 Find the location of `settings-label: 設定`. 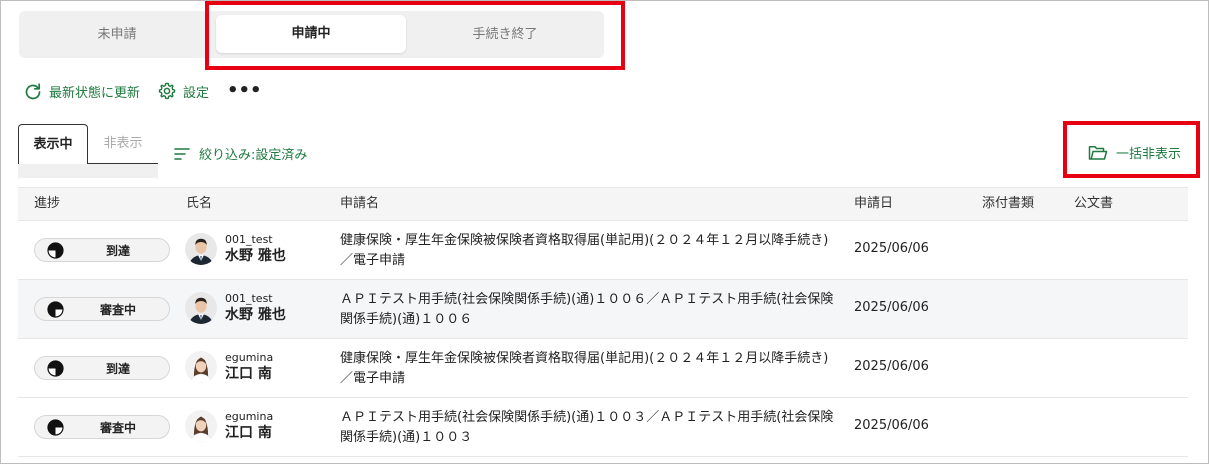

settings-label: 設定 is located at coordinates (196, 93).